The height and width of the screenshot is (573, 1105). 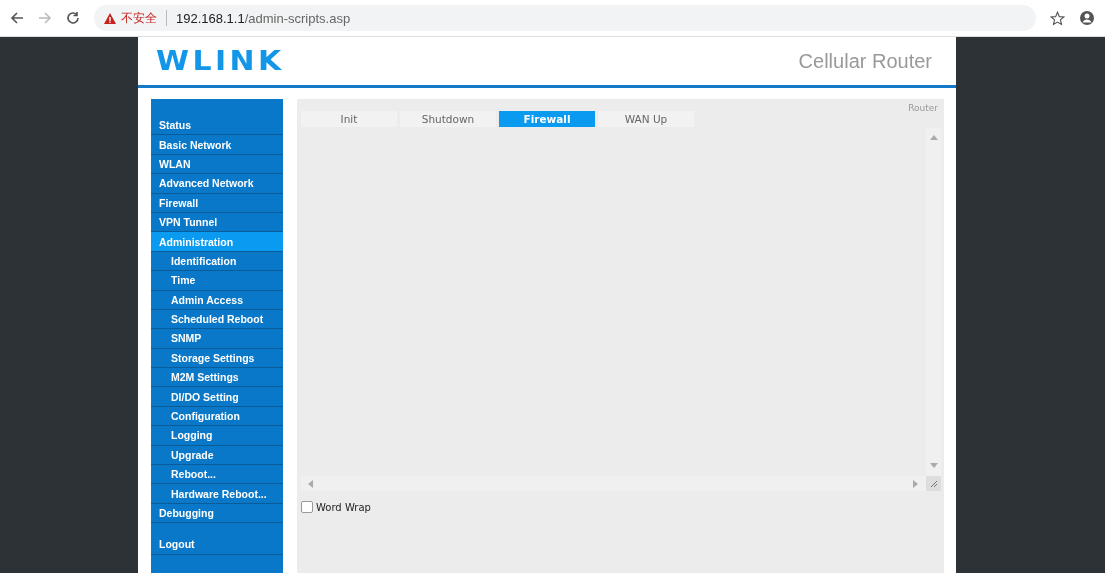 What do you see at coordinates (217, 436) in the screenshot?
I see `sidebar-subitem: Logging` at bounding box center [217, 436].